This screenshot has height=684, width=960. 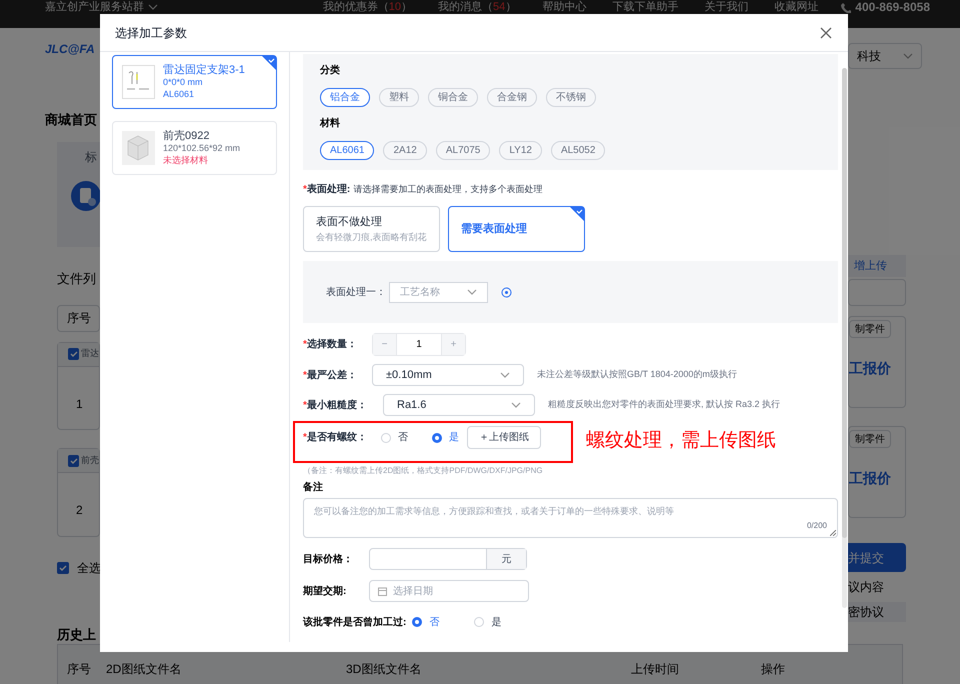 I want to click on character-counter: 0/200, so click(x=816, y=526).